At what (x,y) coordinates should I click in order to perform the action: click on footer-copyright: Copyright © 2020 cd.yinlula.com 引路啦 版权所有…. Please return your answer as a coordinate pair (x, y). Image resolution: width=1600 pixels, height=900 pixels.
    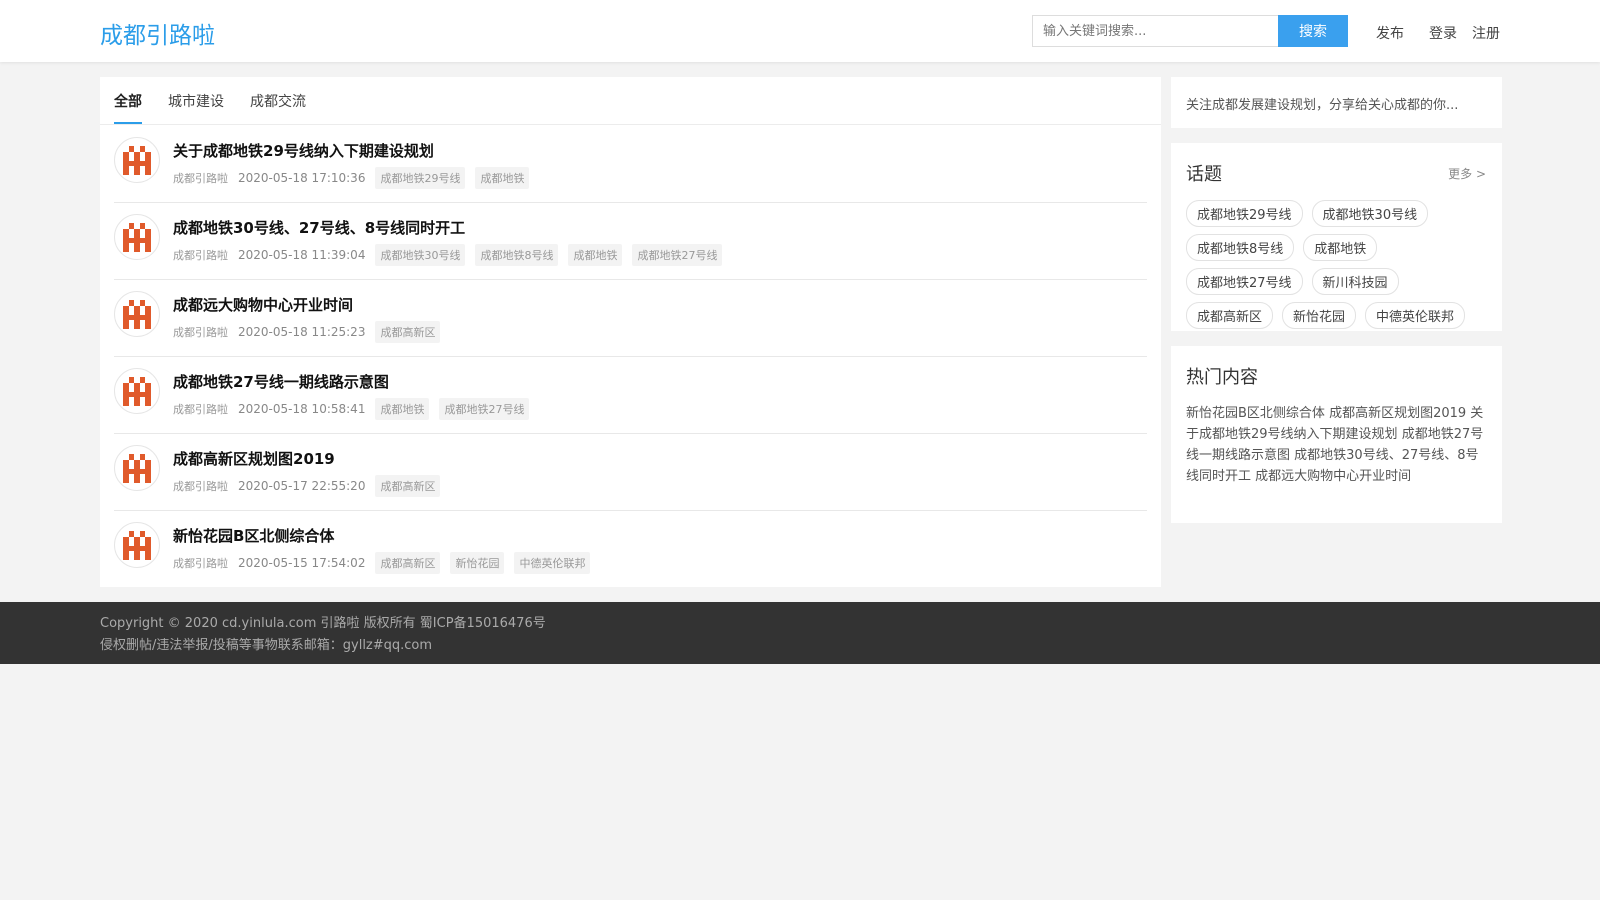
    Looking at the image, I should click on (323, 623).